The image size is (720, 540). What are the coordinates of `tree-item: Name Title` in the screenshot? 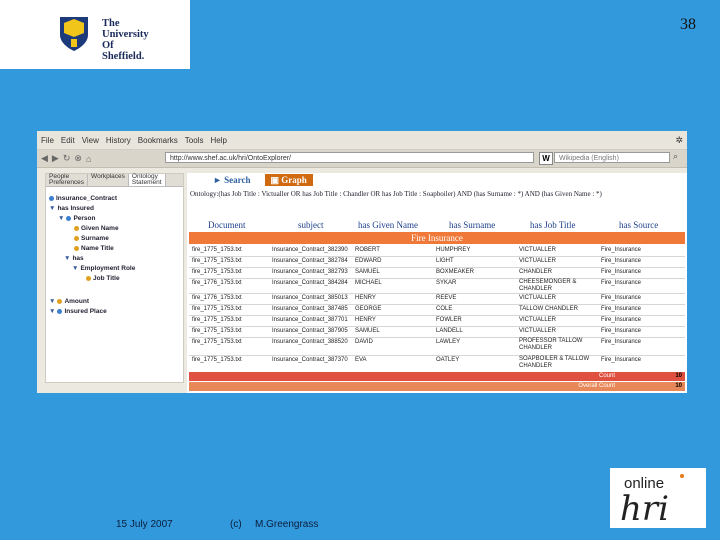 It's located at (94, 249).